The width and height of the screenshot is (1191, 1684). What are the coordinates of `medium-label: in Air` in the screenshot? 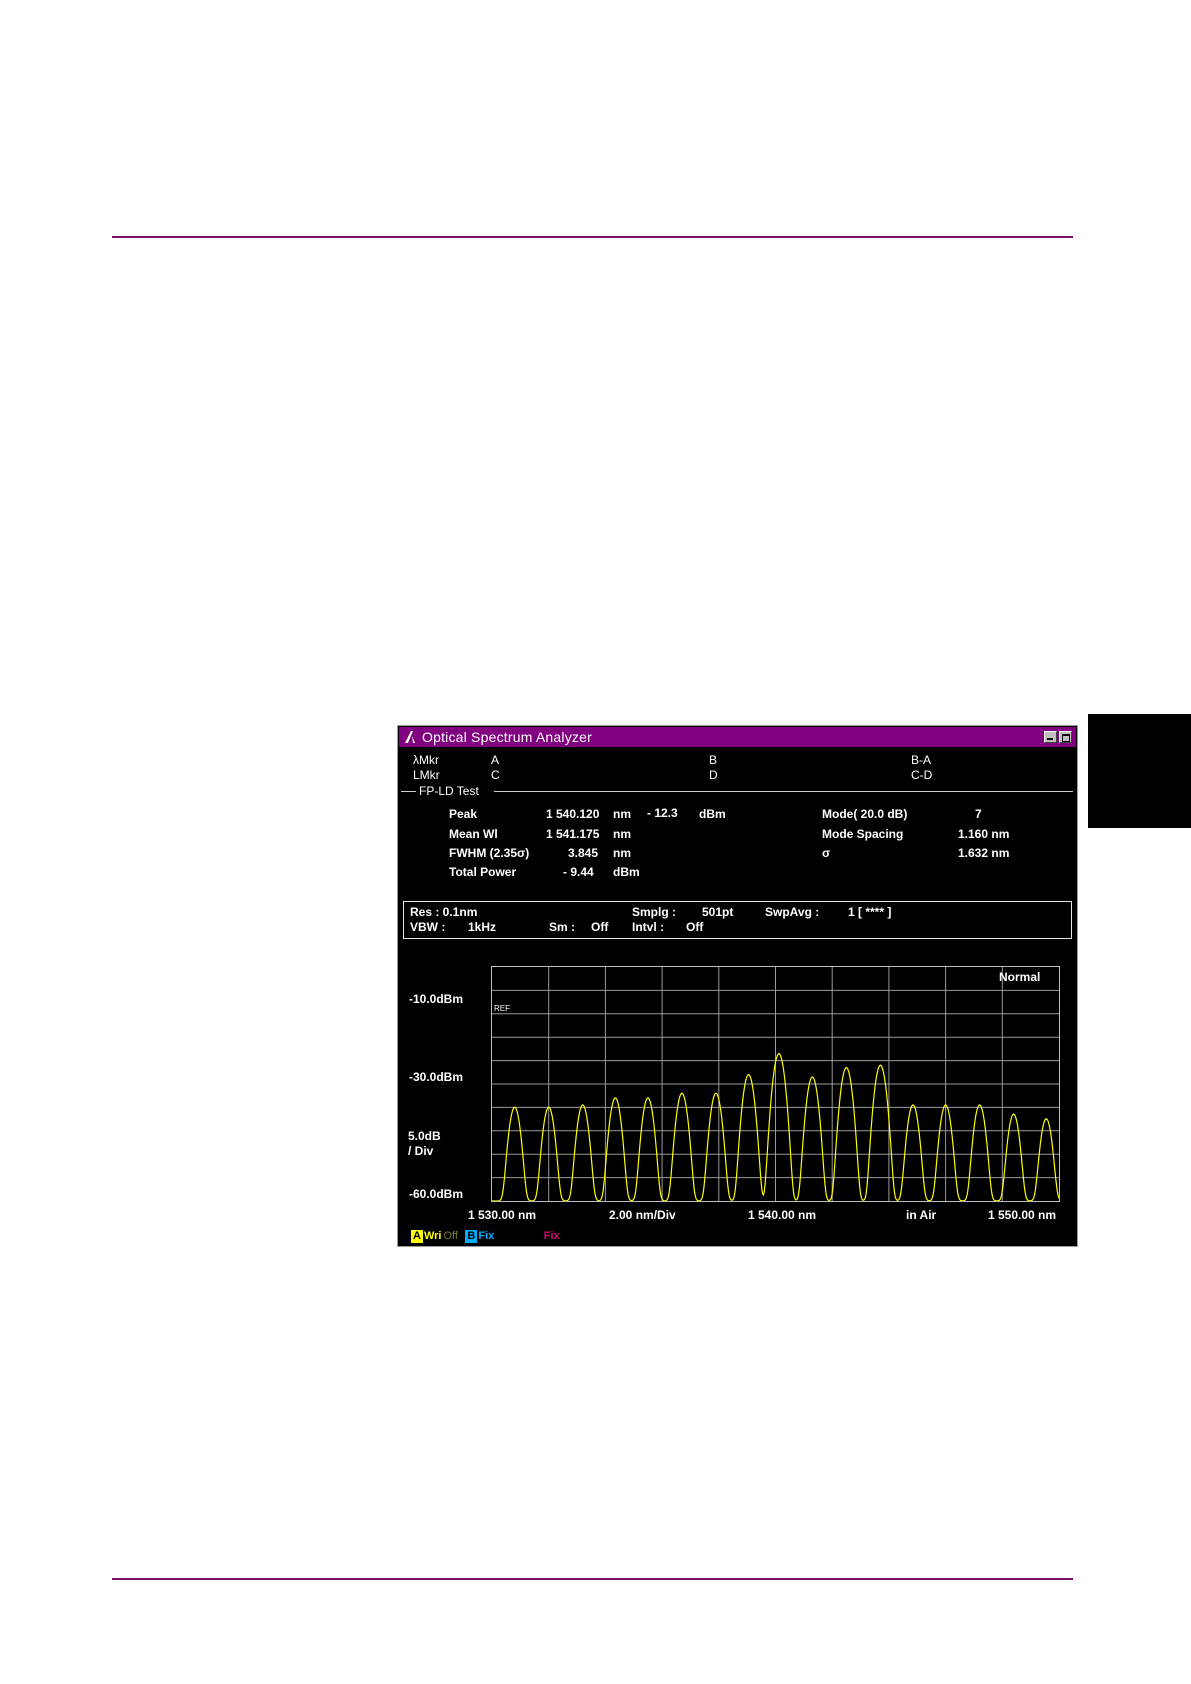 It's located at (921, 1215).